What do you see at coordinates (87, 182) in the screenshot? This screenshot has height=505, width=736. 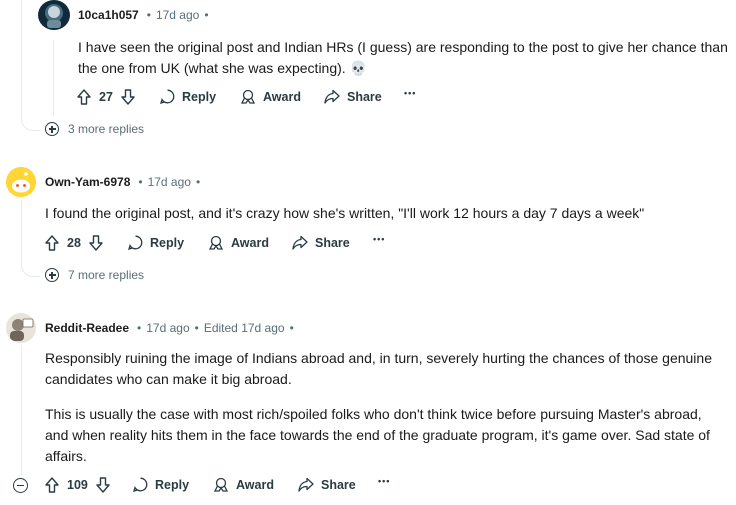 I see `comment-author: Own-Yam-6978` at bounding box center [87, 182].